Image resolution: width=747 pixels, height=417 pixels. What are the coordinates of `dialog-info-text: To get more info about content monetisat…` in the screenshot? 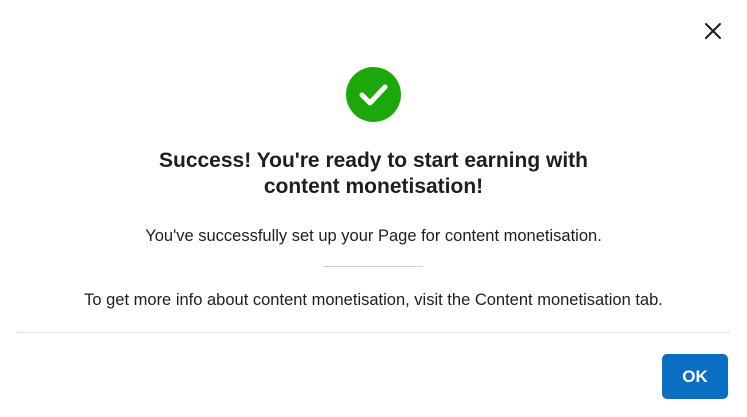 It's located at (373, 300).